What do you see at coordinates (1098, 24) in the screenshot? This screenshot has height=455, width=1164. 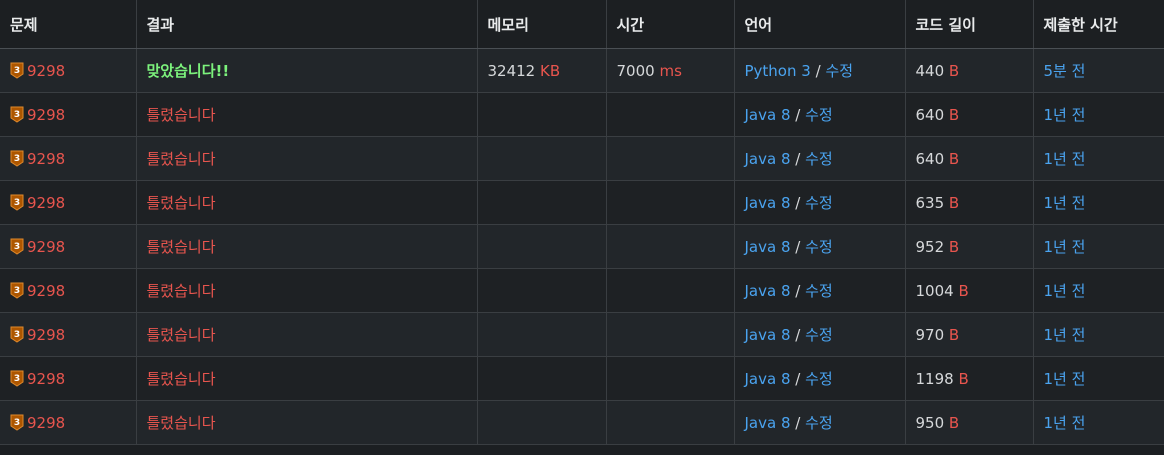 I see `header-submitted-time: 제출한 시간` at bounding box center [1098, 24].